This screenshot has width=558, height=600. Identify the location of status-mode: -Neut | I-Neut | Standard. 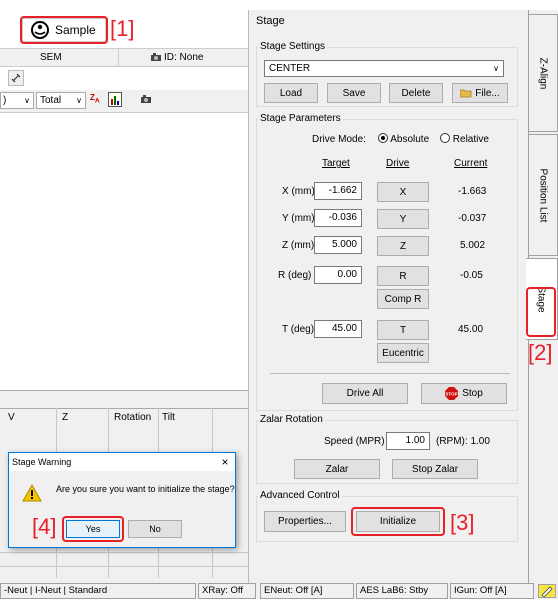
(98, 591).